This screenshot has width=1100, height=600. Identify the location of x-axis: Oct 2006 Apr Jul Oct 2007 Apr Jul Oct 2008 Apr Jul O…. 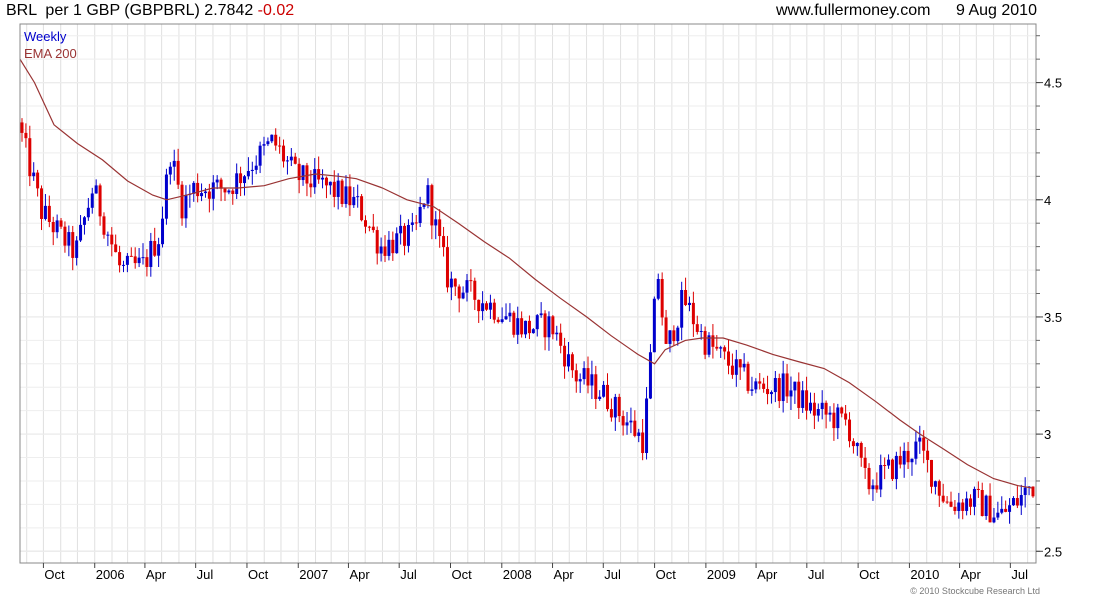
(535, 572).